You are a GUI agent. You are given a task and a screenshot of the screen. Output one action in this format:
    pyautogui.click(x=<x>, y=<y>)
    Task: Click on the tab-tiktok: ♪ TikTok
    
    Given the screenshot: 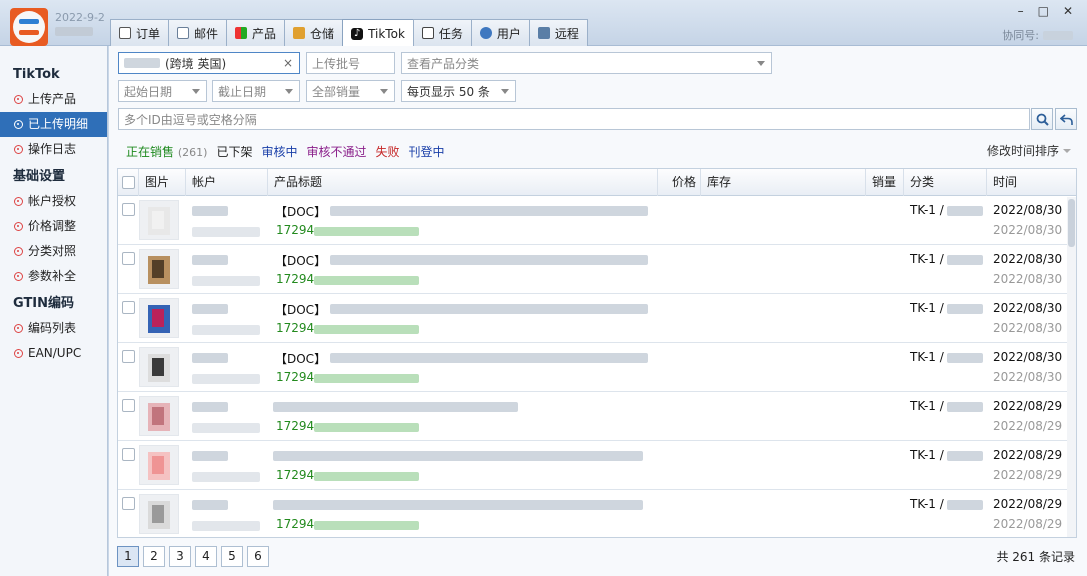 What is the action you would take?
    pyautogui.click(x=378, y=33)
    